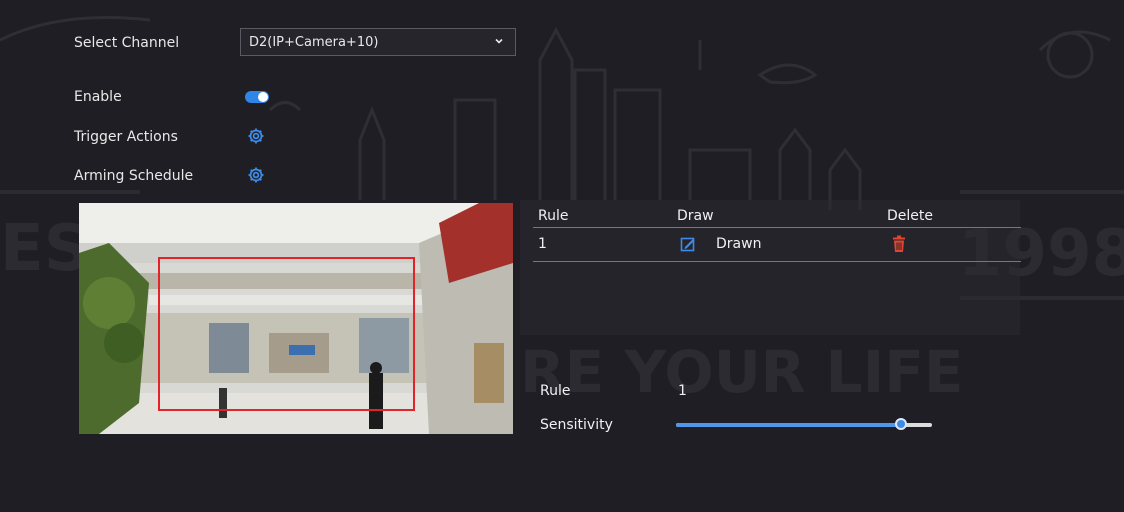  What do you see at coordinates (499, 41) in the screenshot?
I see `chevron-down-icon` at bounding box center [499, 41].